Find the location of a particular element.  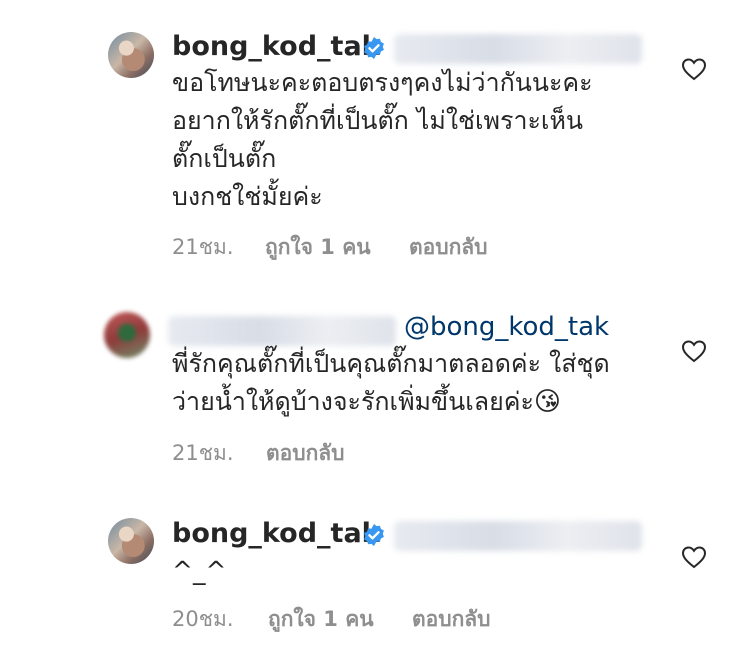

blurred-username is located at coordinates (282, 331).